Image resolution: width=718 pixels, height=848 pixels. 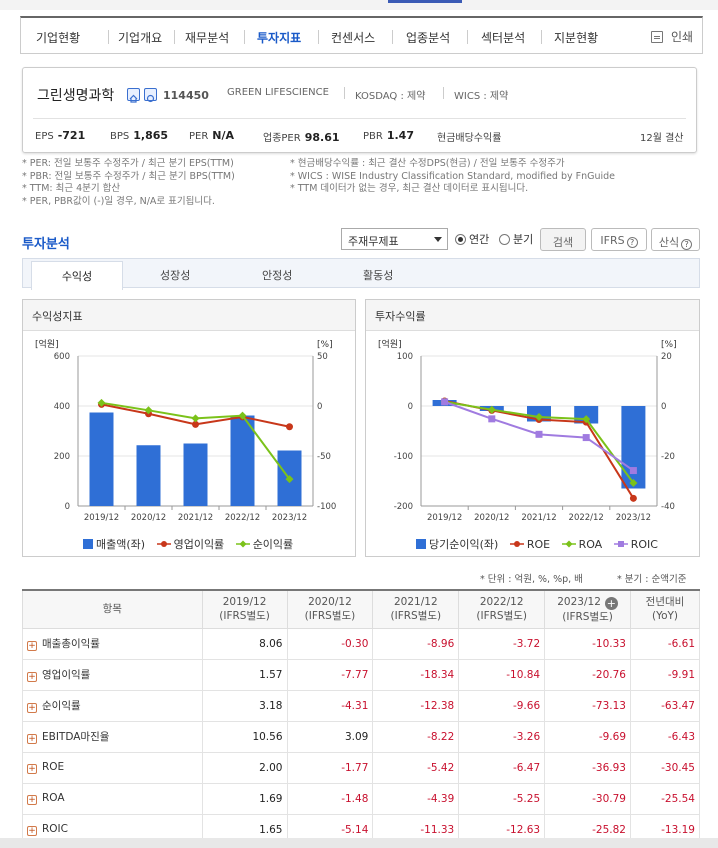 I want to click on header-sublabel: (YoY), so click(x=665, y=616).